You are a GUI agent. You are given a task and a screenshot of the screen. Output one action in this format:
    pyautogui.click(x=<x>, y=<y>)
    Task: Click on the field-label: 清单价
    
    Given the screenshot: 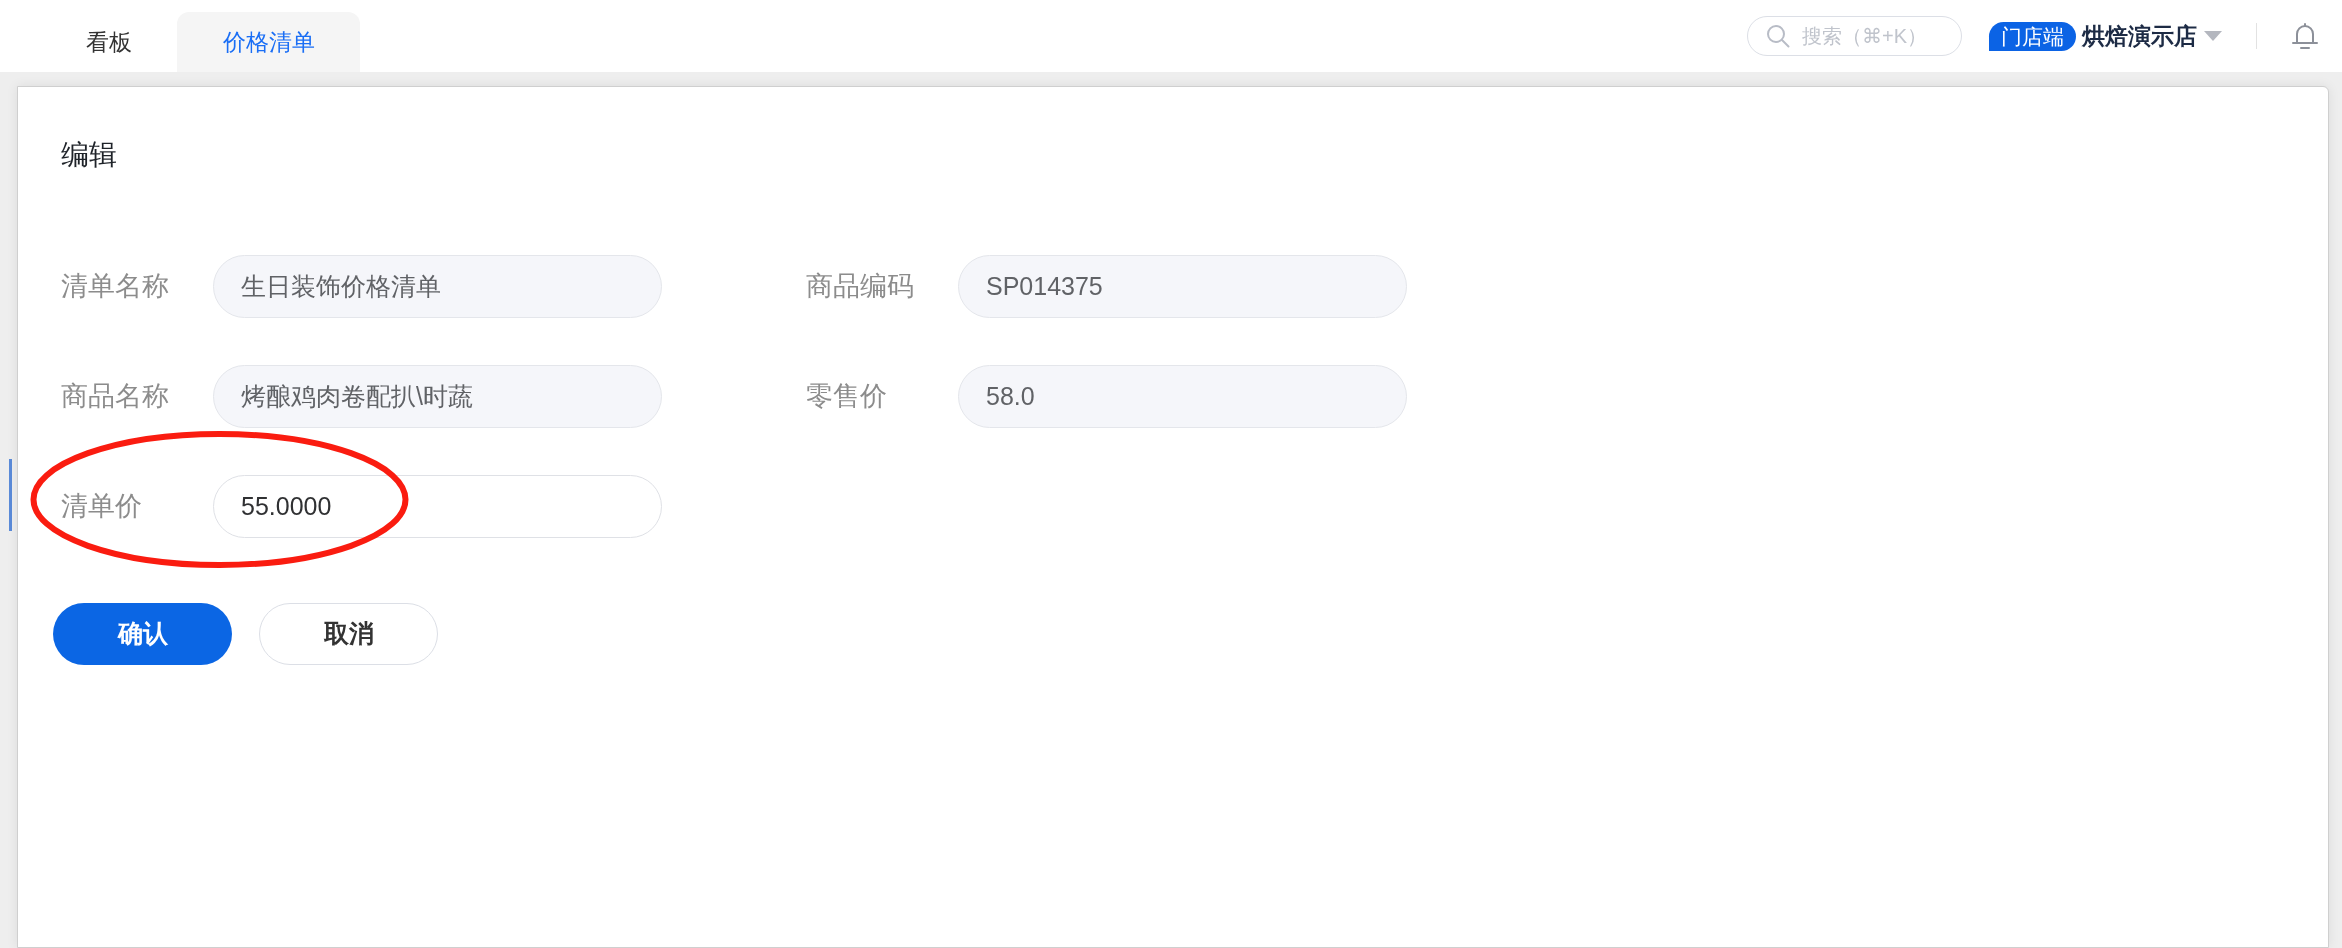 What is the action you would take?
    pyautogui.click(x=102, y=507)
    